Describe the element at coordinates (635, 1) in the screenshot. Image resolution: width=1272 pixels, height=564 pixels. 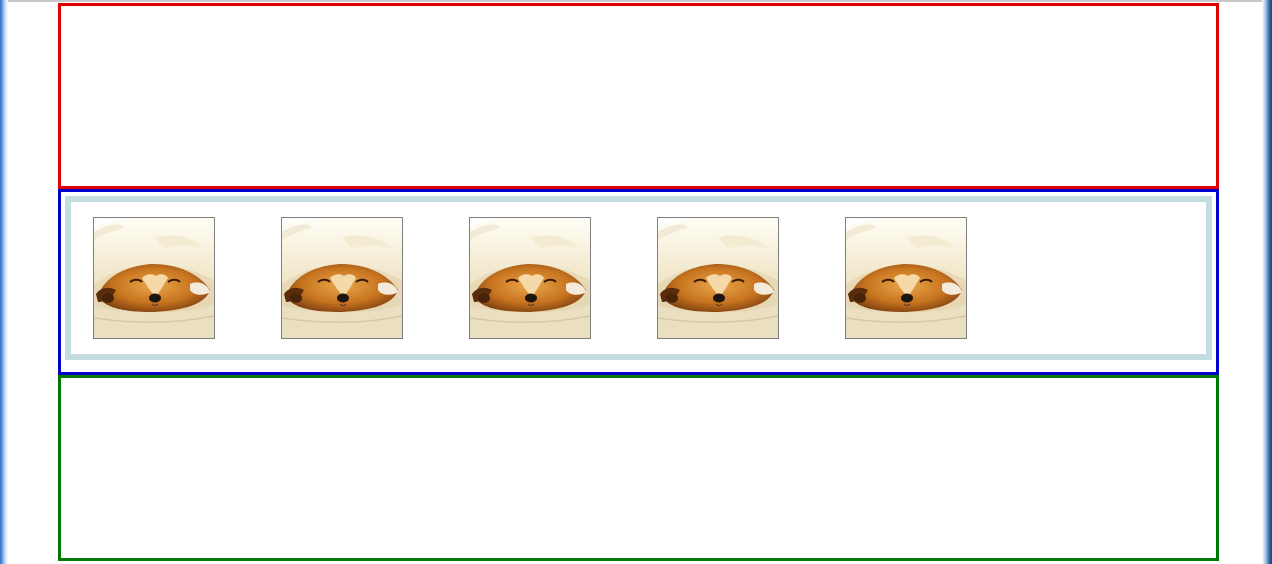
I see `window-border-top` at that location.